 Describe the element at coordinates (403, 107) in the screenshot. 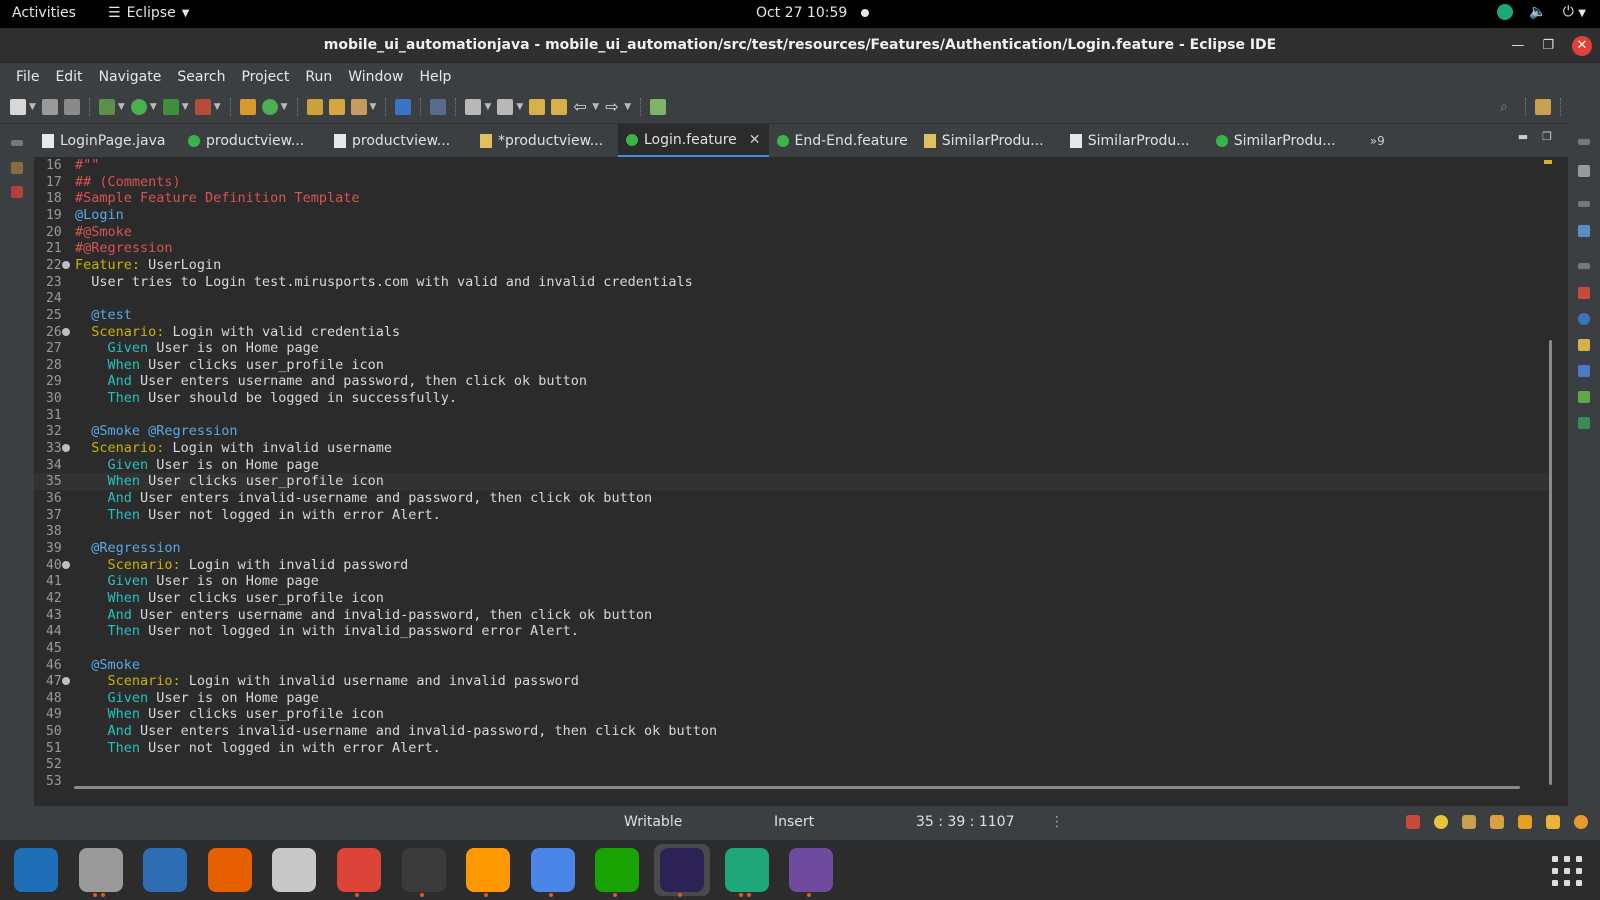

I see `toggle-editor-icon` at that location.